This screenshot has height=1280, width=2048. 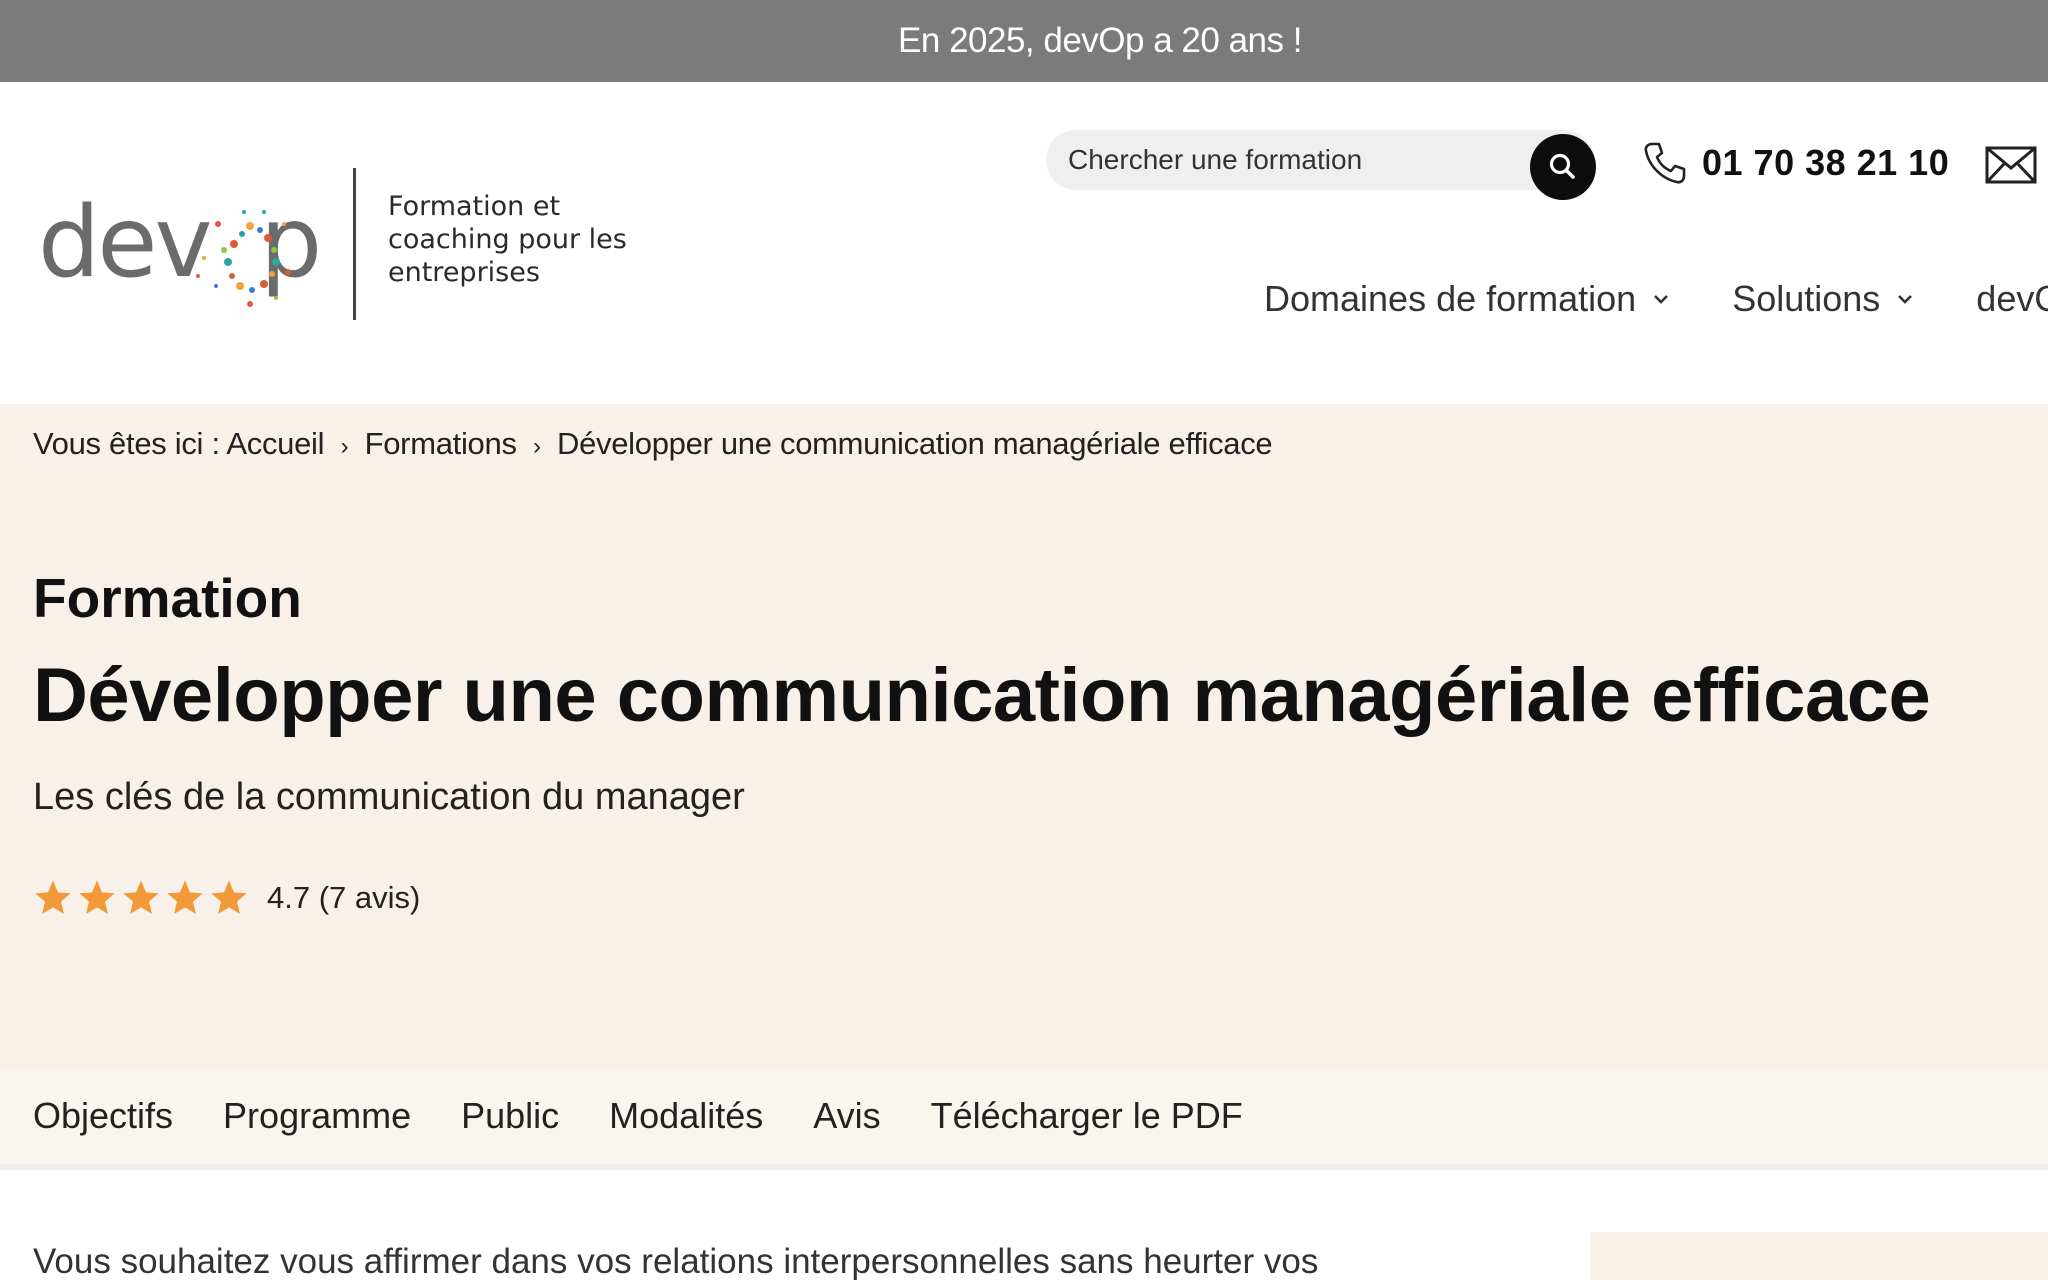 I want to click on search-button, so click(x=1563, y=167).